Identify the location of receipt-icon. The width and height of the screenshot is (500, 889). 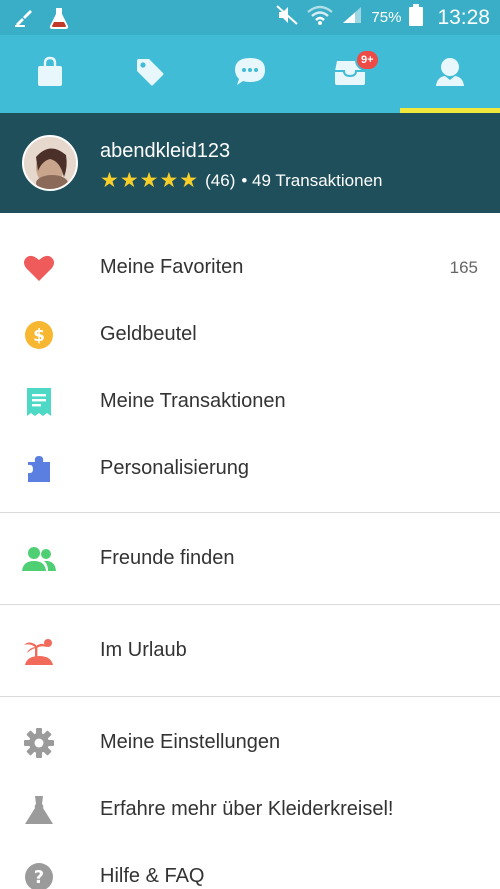
(39, 402).